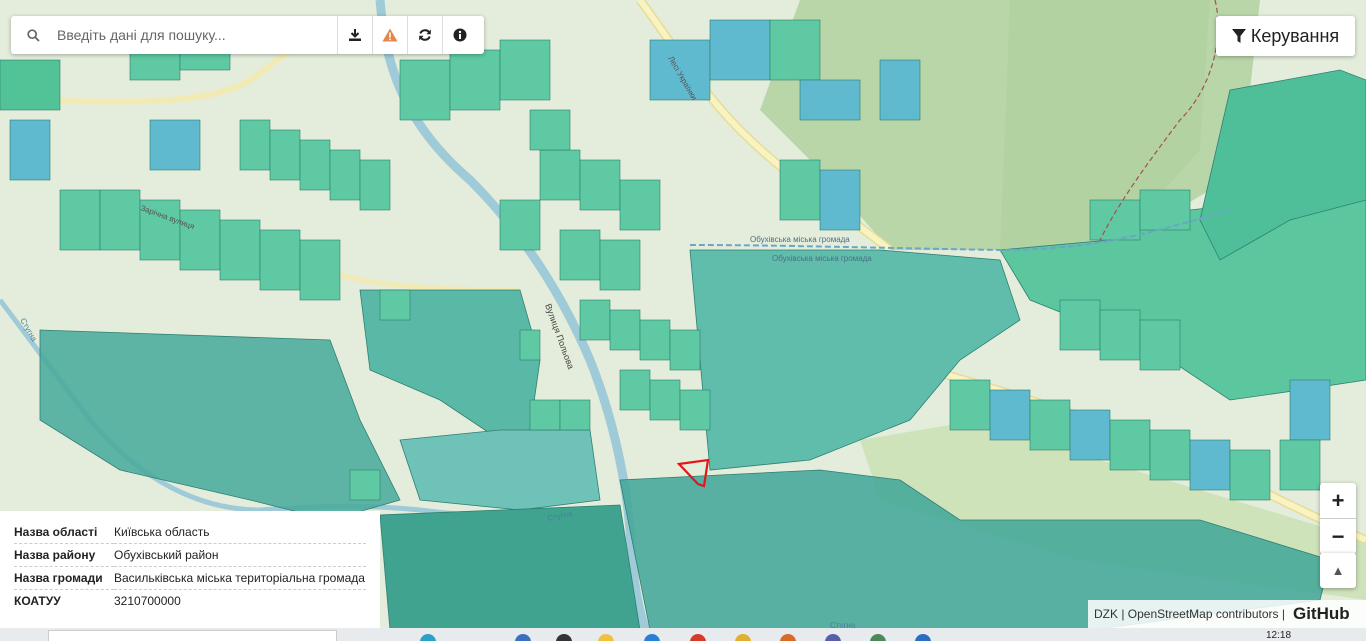  I want to click on table-row: Назва району Обухівський район, so click(190, 555).